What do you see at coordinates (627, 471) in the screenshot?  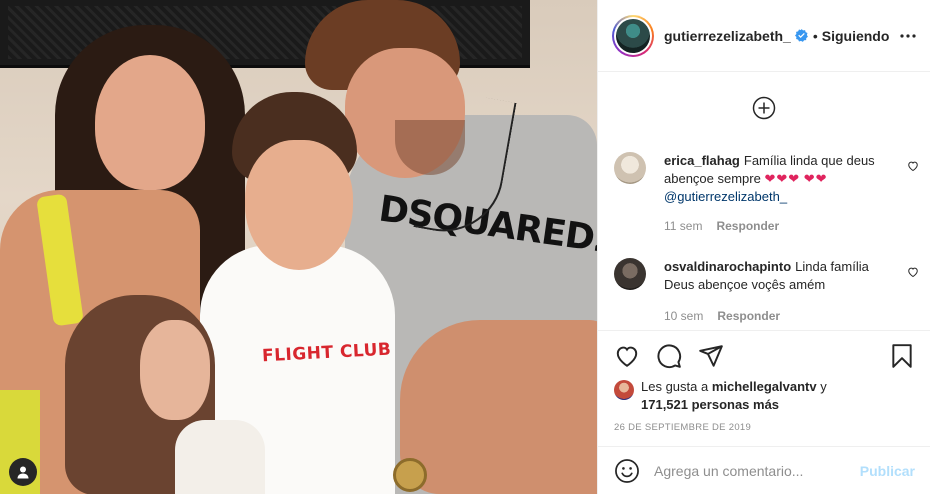 I see `emoji-icon` at bounding box center [627, 471].